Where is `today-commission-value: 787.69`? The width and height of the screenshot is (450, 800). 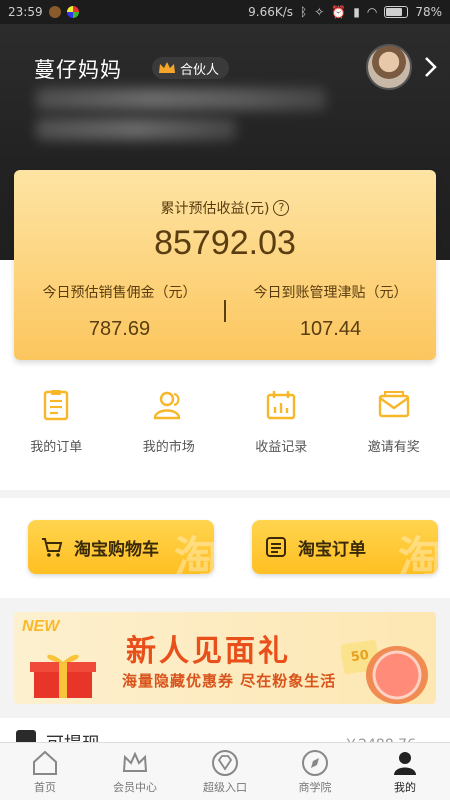 today-commission-value: 787.69 is located at coordinates (119, 329).